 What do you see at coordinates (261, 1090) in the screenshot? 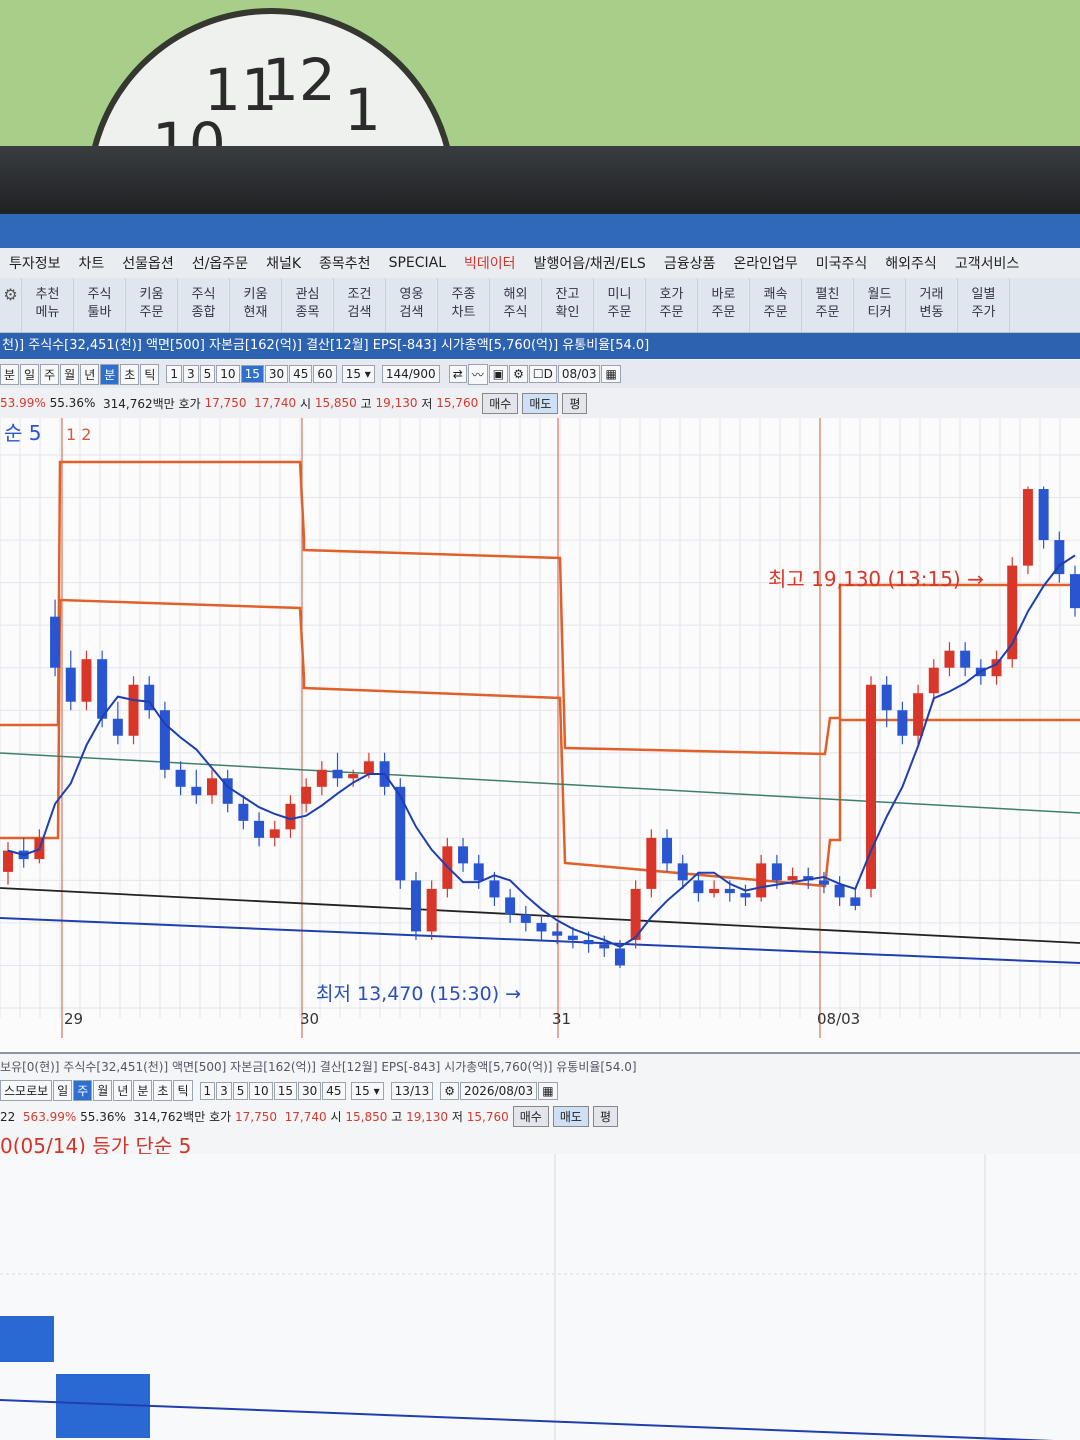
I see `lower-minute-10: 10` at bounding box center [261, 1090].